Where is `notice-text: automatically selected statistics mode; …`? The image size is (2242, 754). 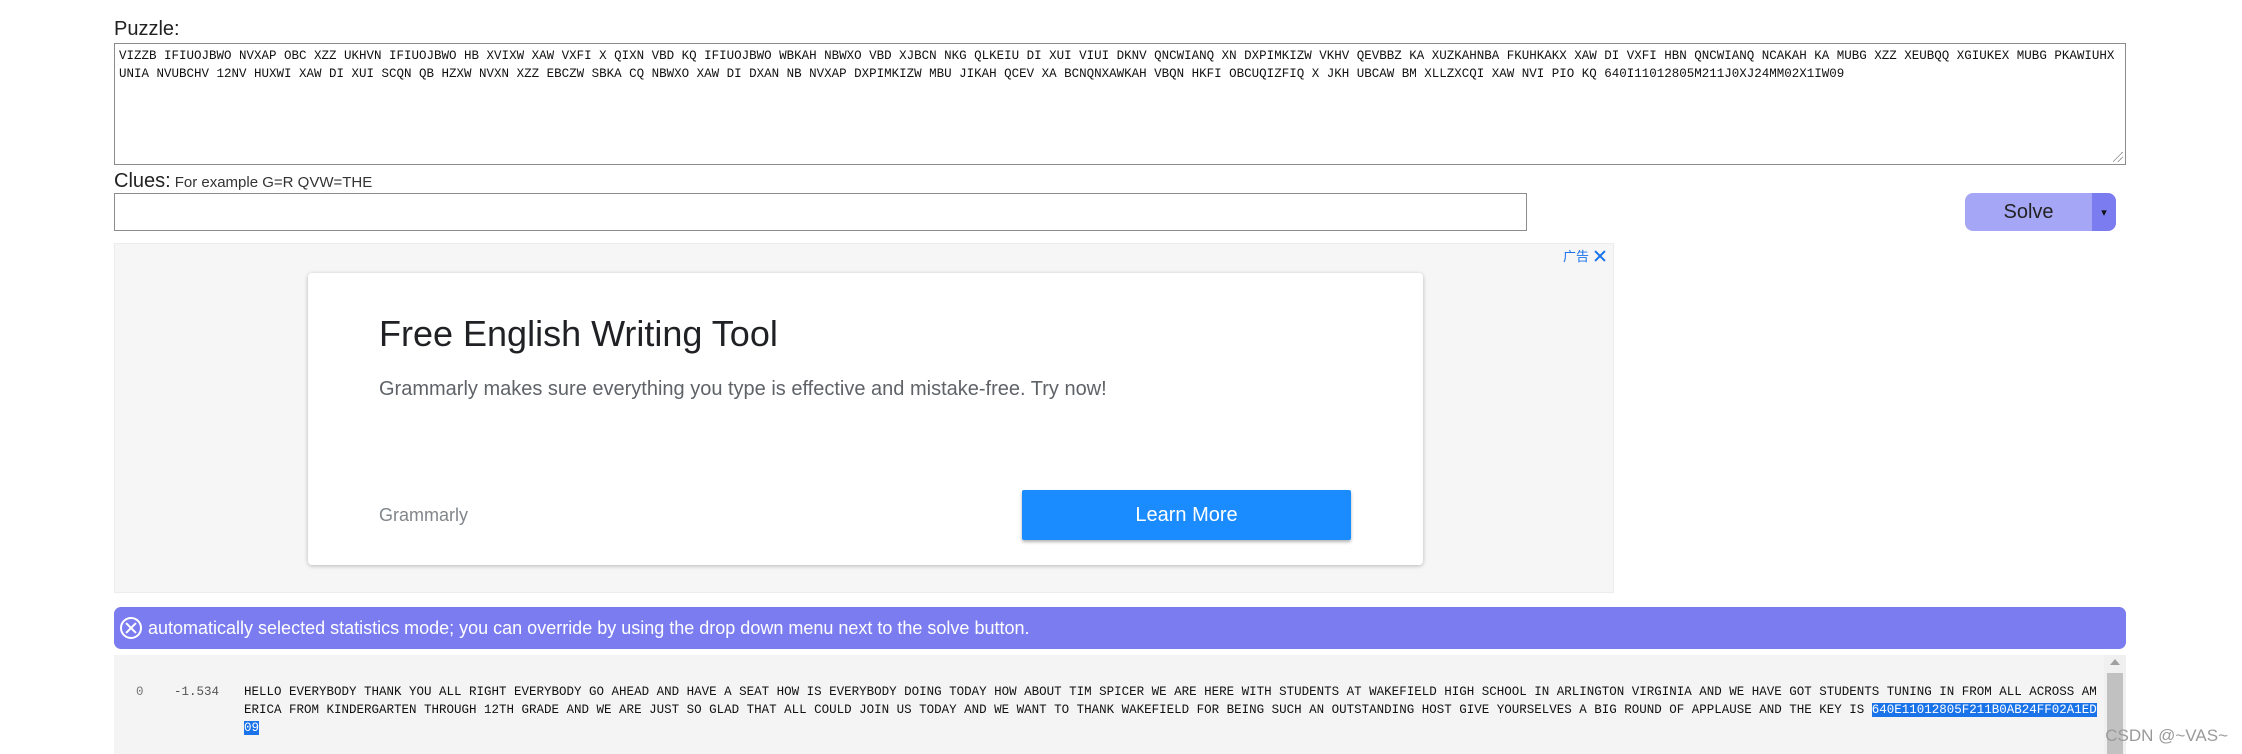 notice-text: automatically selected statistics mode; … is located at coordinates (589, 627).